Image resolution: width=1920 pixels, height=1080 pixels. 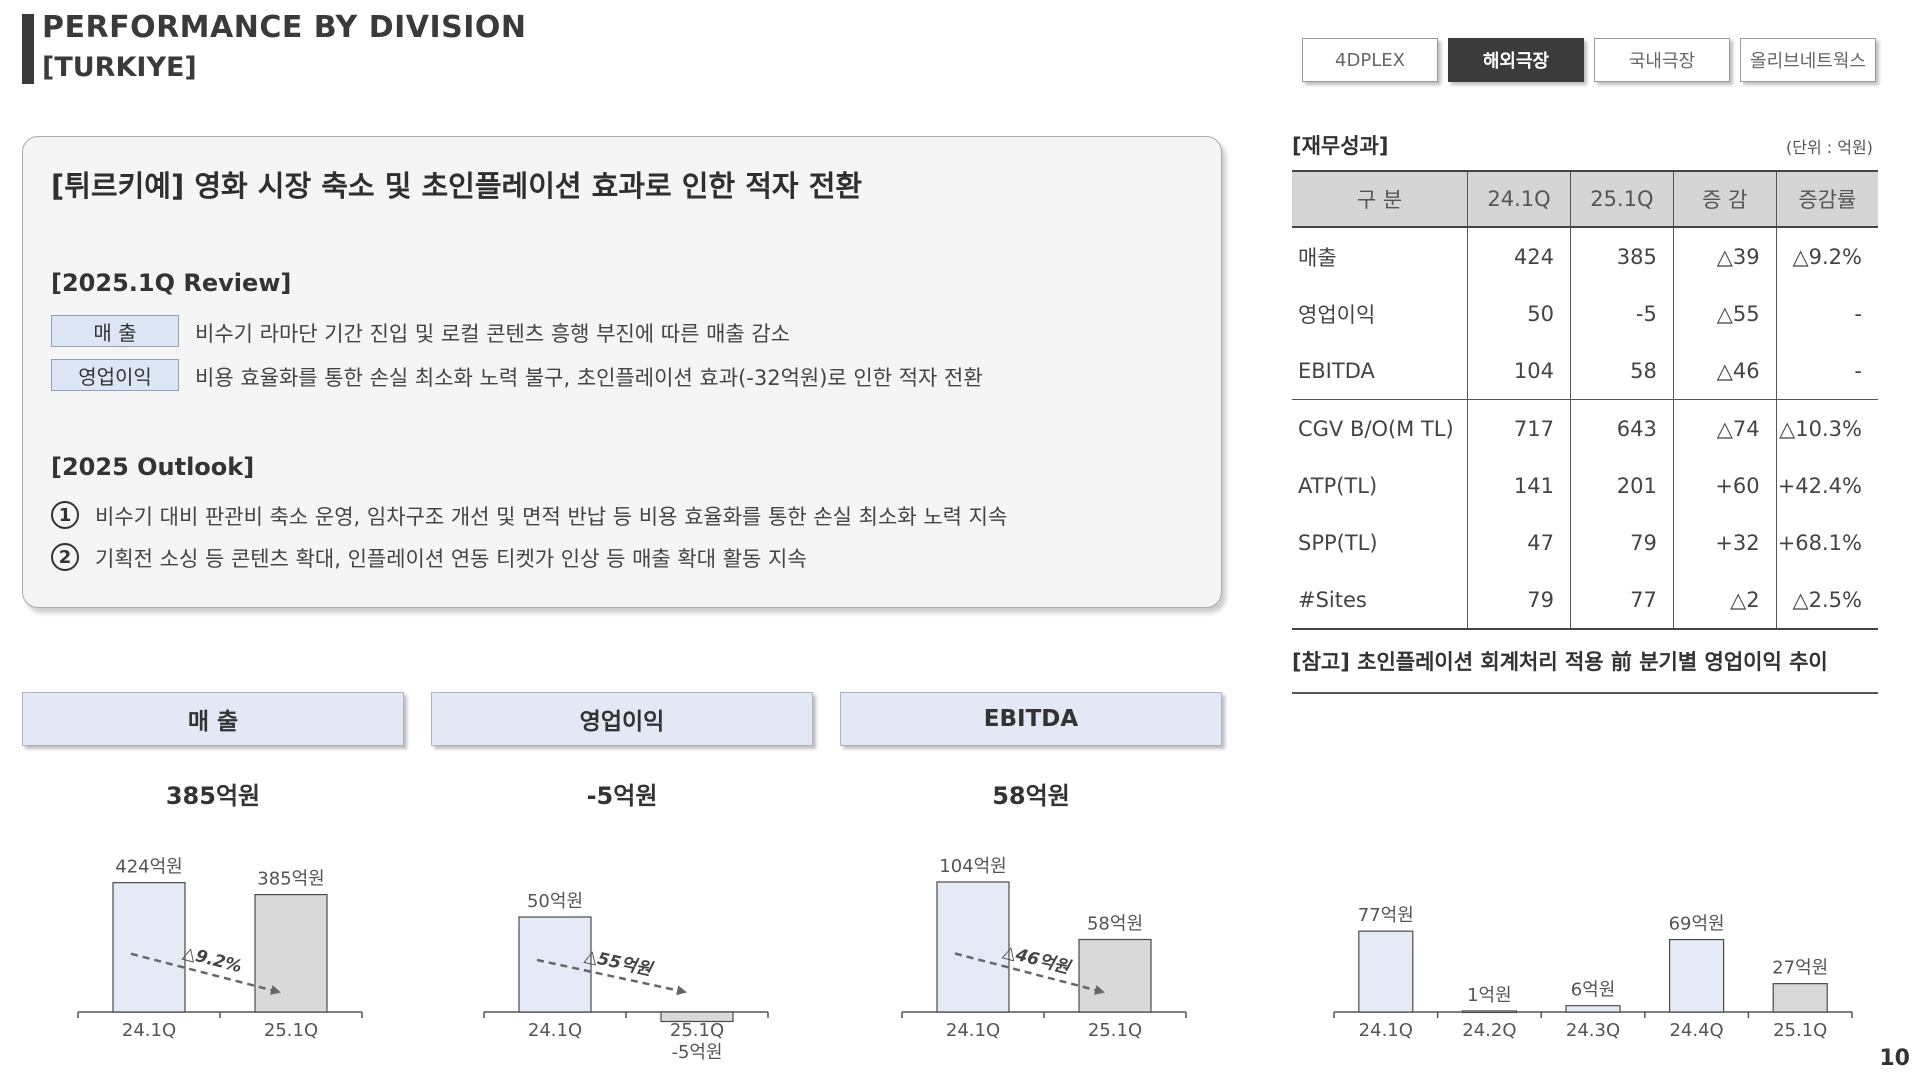 What do you see at coordinates (555, 1030) in the screenshot?
I see `operating-profit-tick-label: 24.1Q` at bounding box center [555, 1030].